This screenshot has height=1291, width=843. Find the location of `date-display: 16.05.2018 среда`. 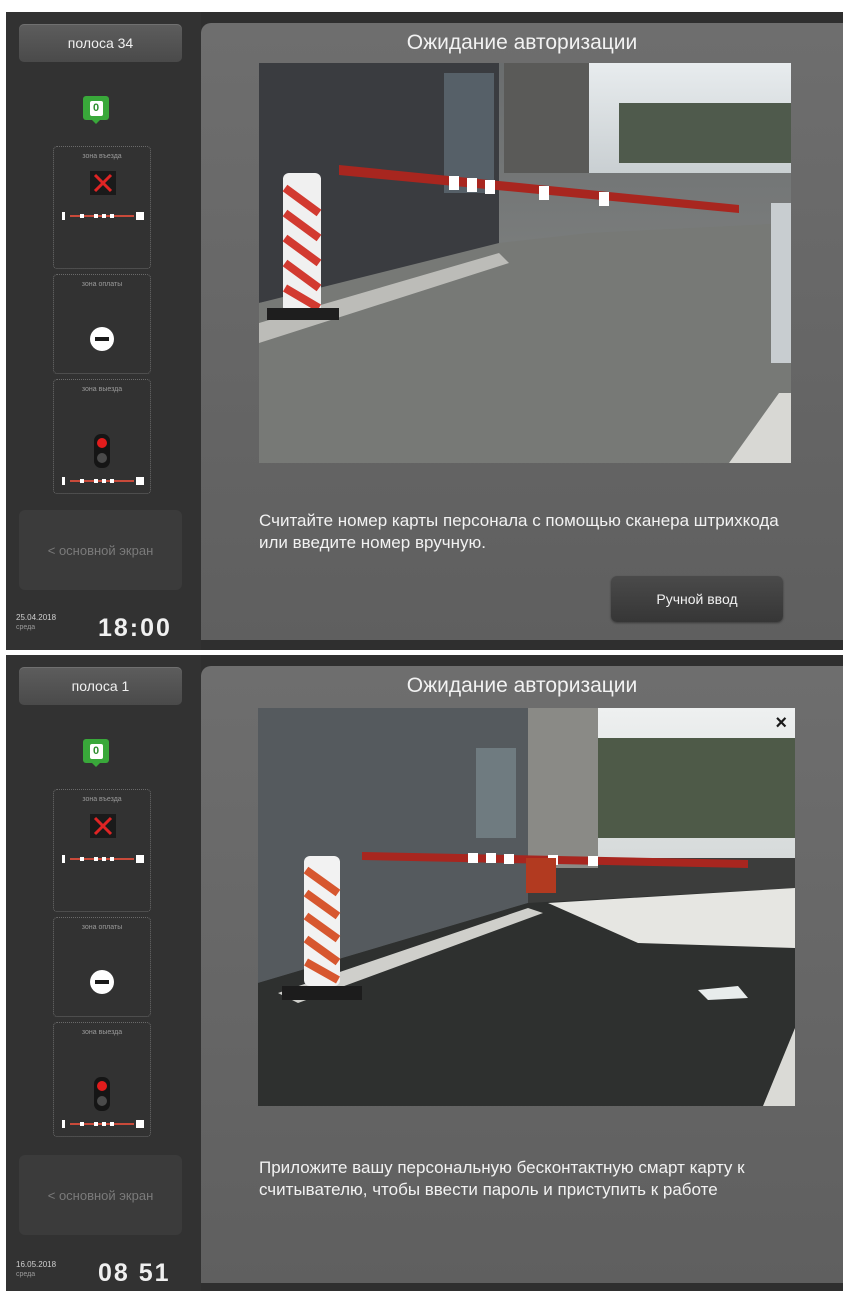

date-display: 16.05.2018 среда is located at coordinates (36, 1270).